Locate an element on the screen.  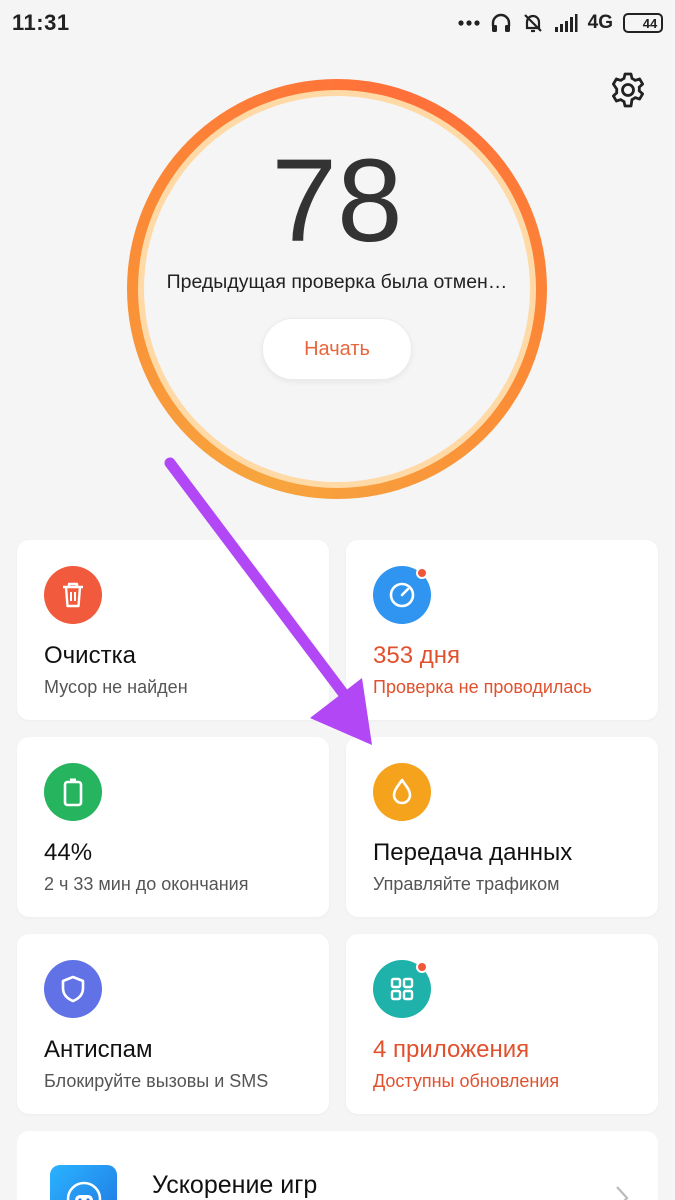
card-antispam: Антиспам Блокируйте вызовы и SMS is located at coordinates (173, 1024).